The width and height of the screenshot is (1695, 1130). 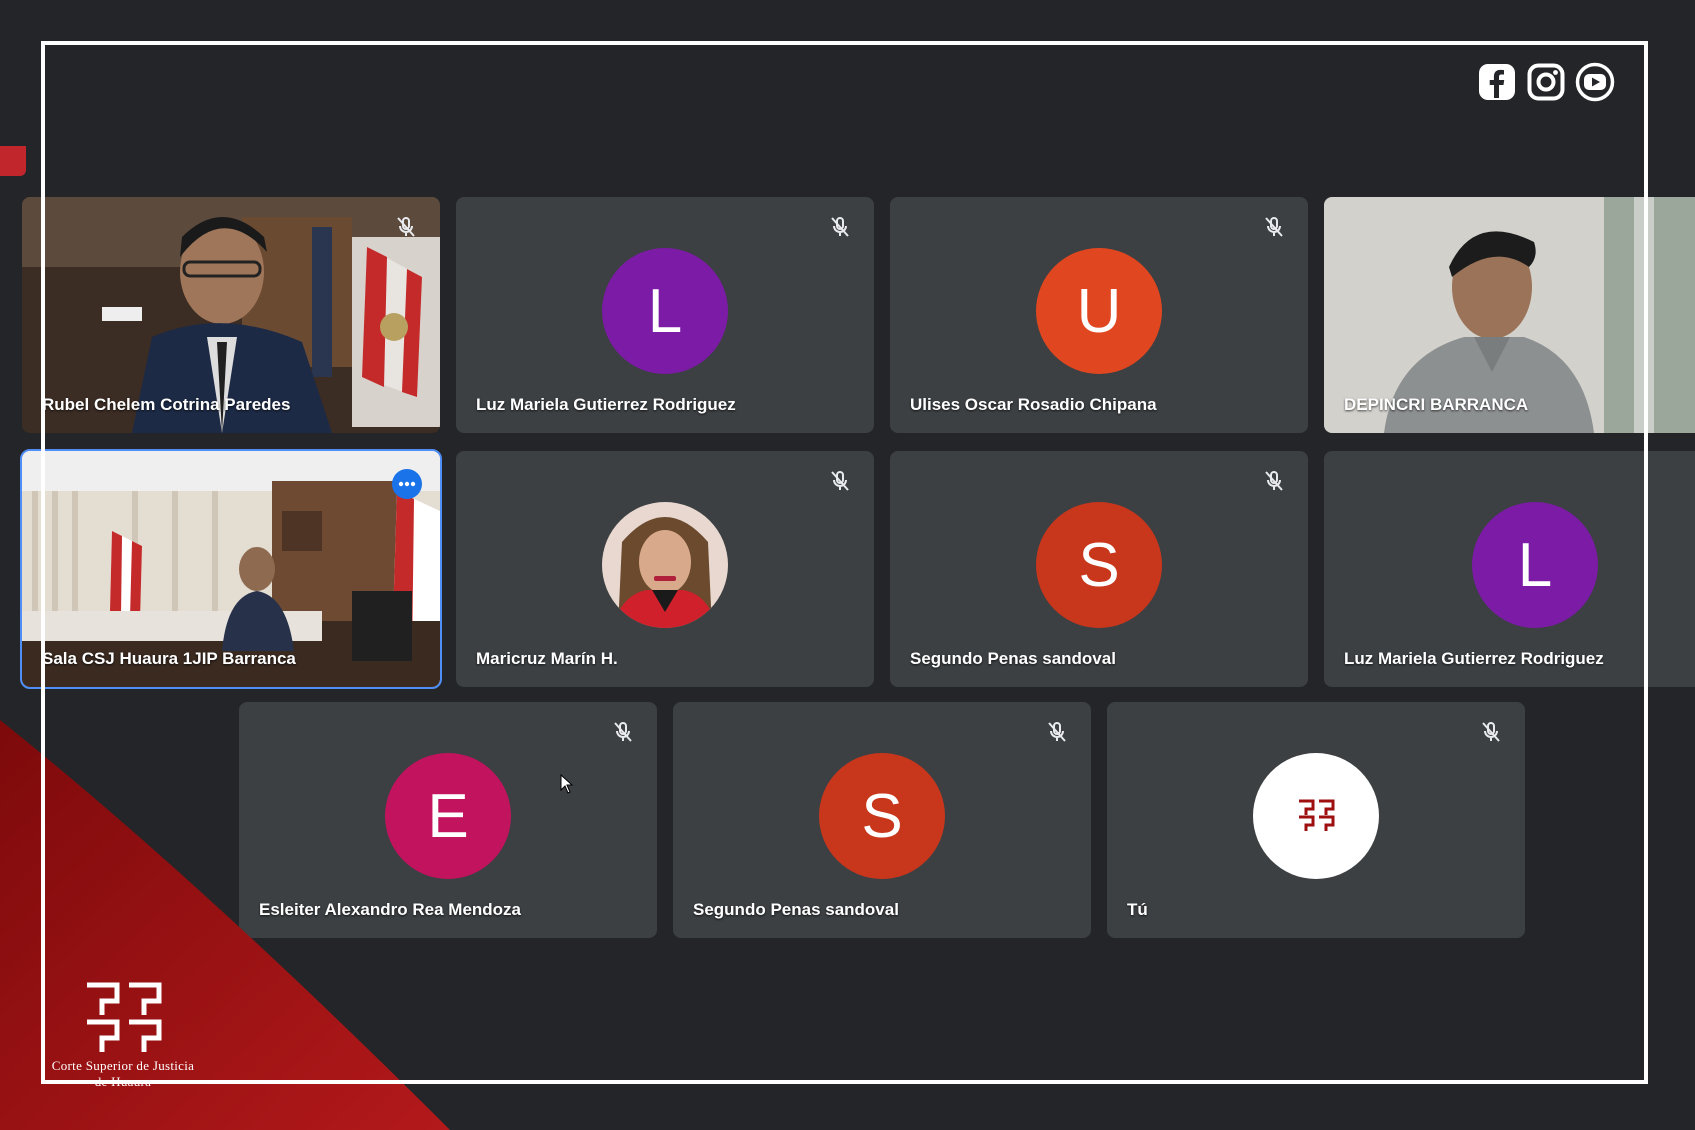 I want to click on instagram-icon, so click(x=1546, y=82).